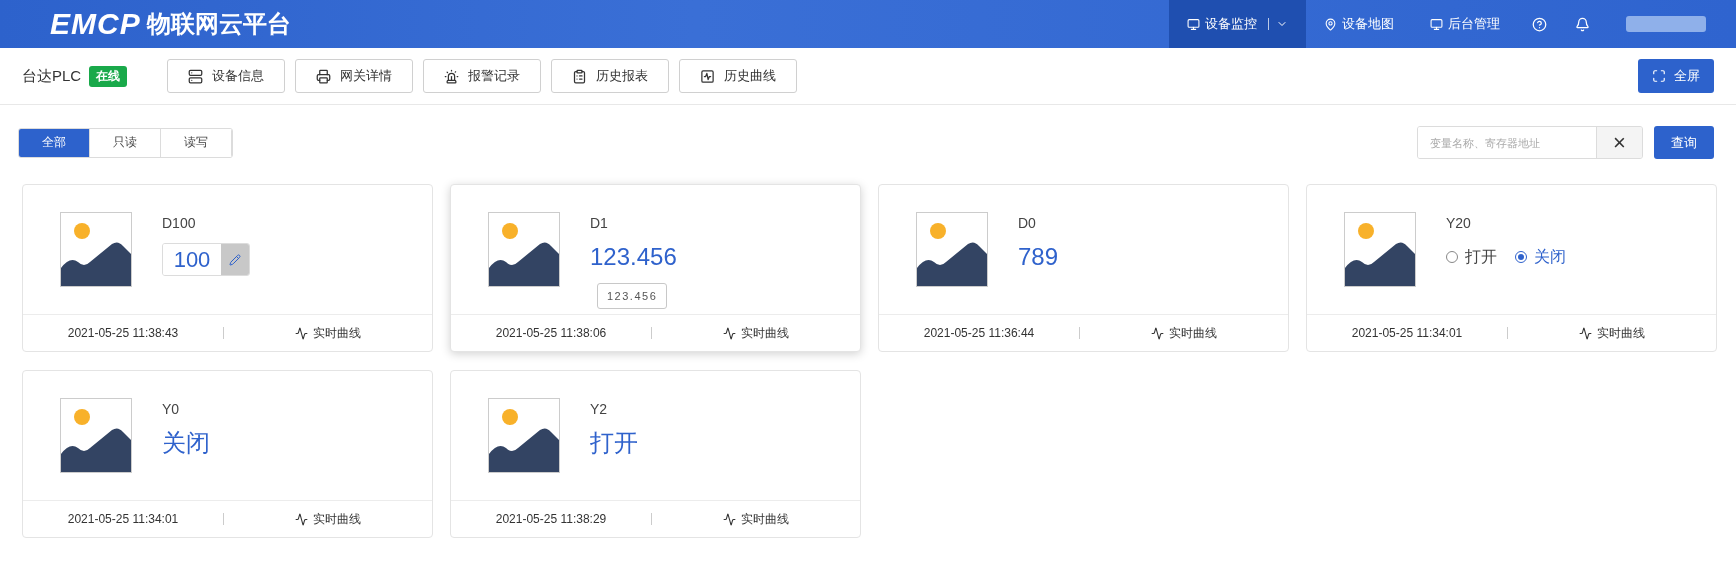 The height and width of the screenshot is (565, 1736). What do you see at coordinates (482, 76) in the screenshot?
I see `toolbar-button: 报警记录` at bounding box center [482, 76].